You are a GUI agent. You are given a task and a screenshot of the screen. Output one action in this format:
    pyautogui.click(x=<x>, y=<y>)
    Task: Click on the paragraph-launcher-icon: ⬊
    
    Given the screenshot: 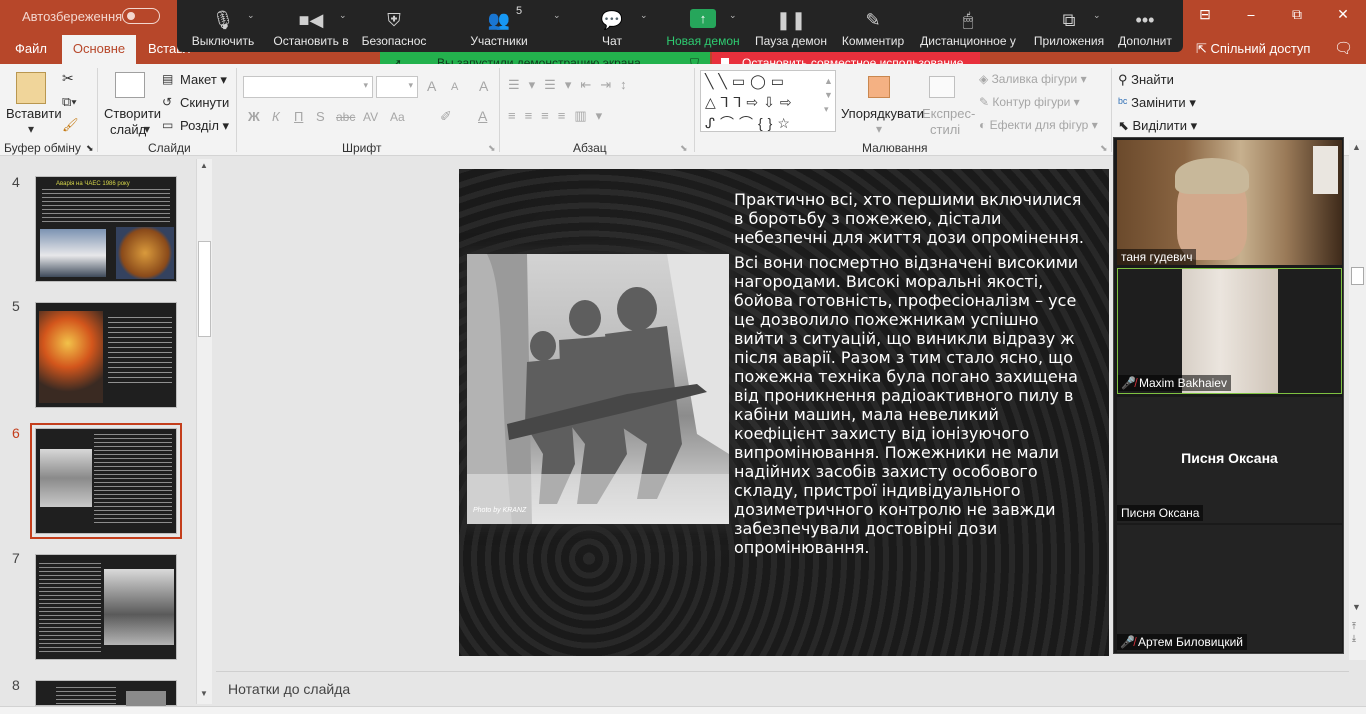 What is the action you would take?
    pyautogui.click(x=684, y=148)
    